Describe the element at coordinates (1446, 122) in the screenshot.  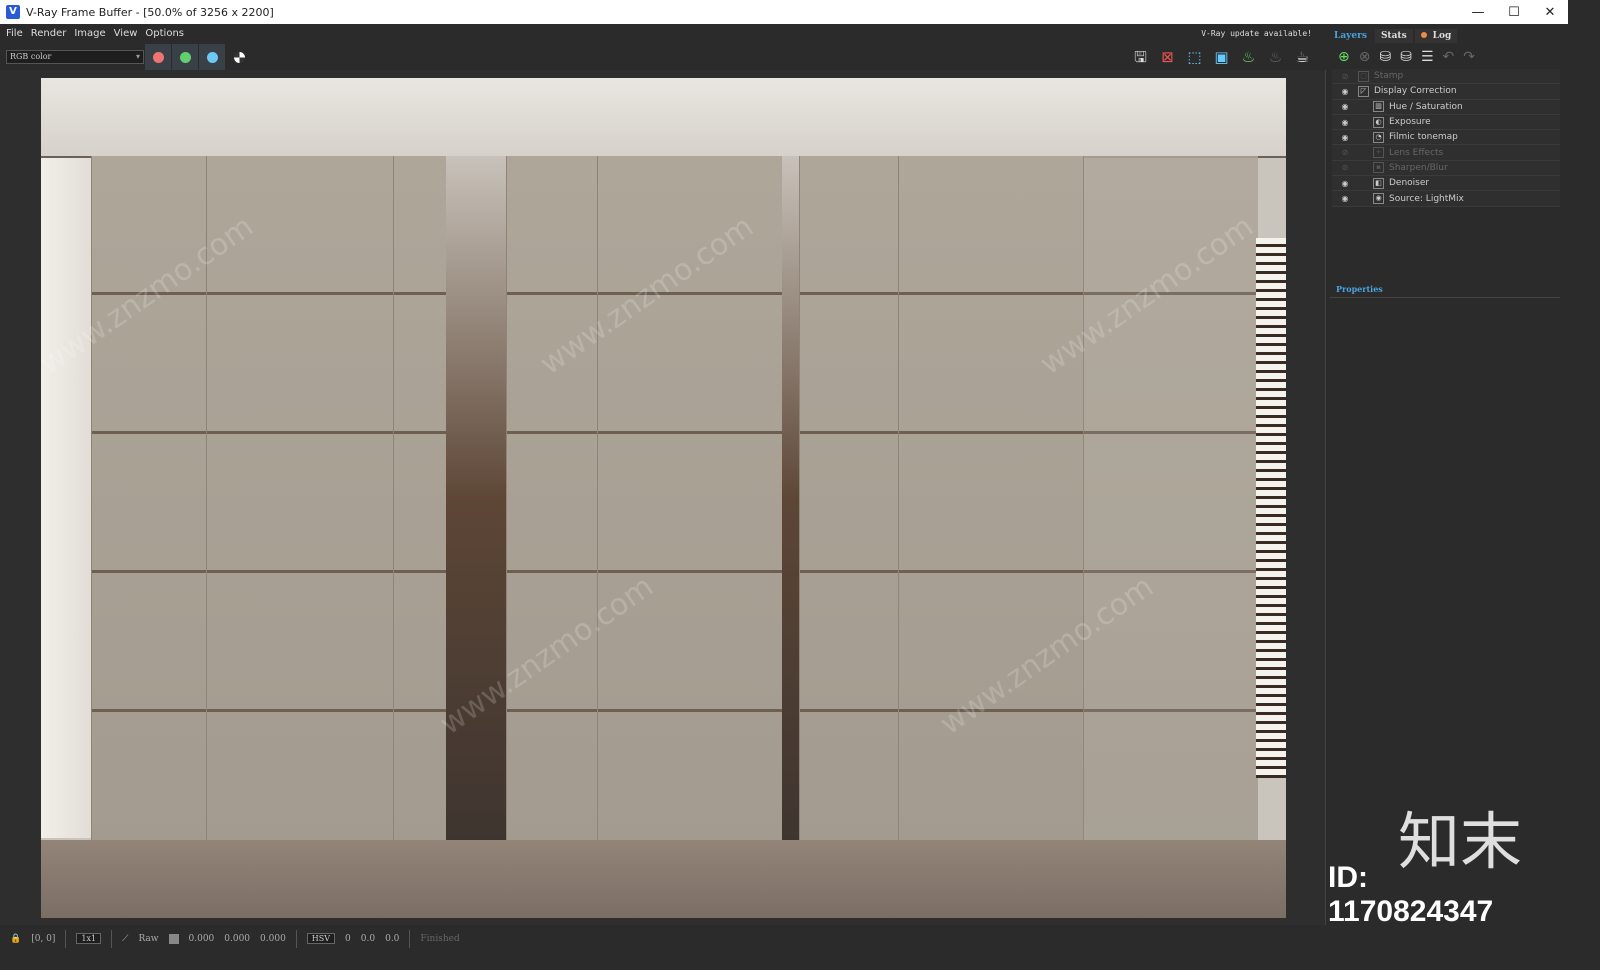
I see `layer-row: ◉ ◐ Exposure` at that location.